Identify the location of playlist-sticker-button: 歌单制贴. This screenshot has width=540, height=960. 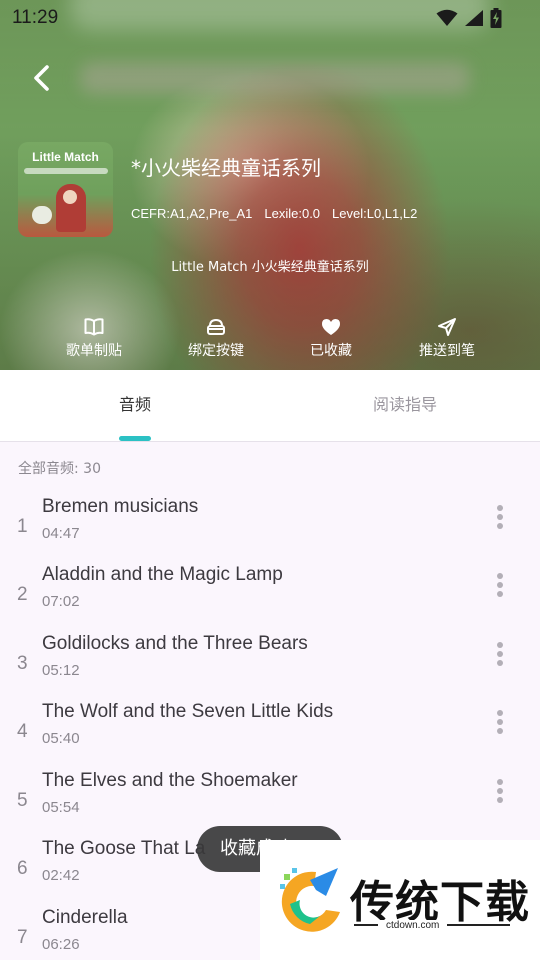
(94, 339).